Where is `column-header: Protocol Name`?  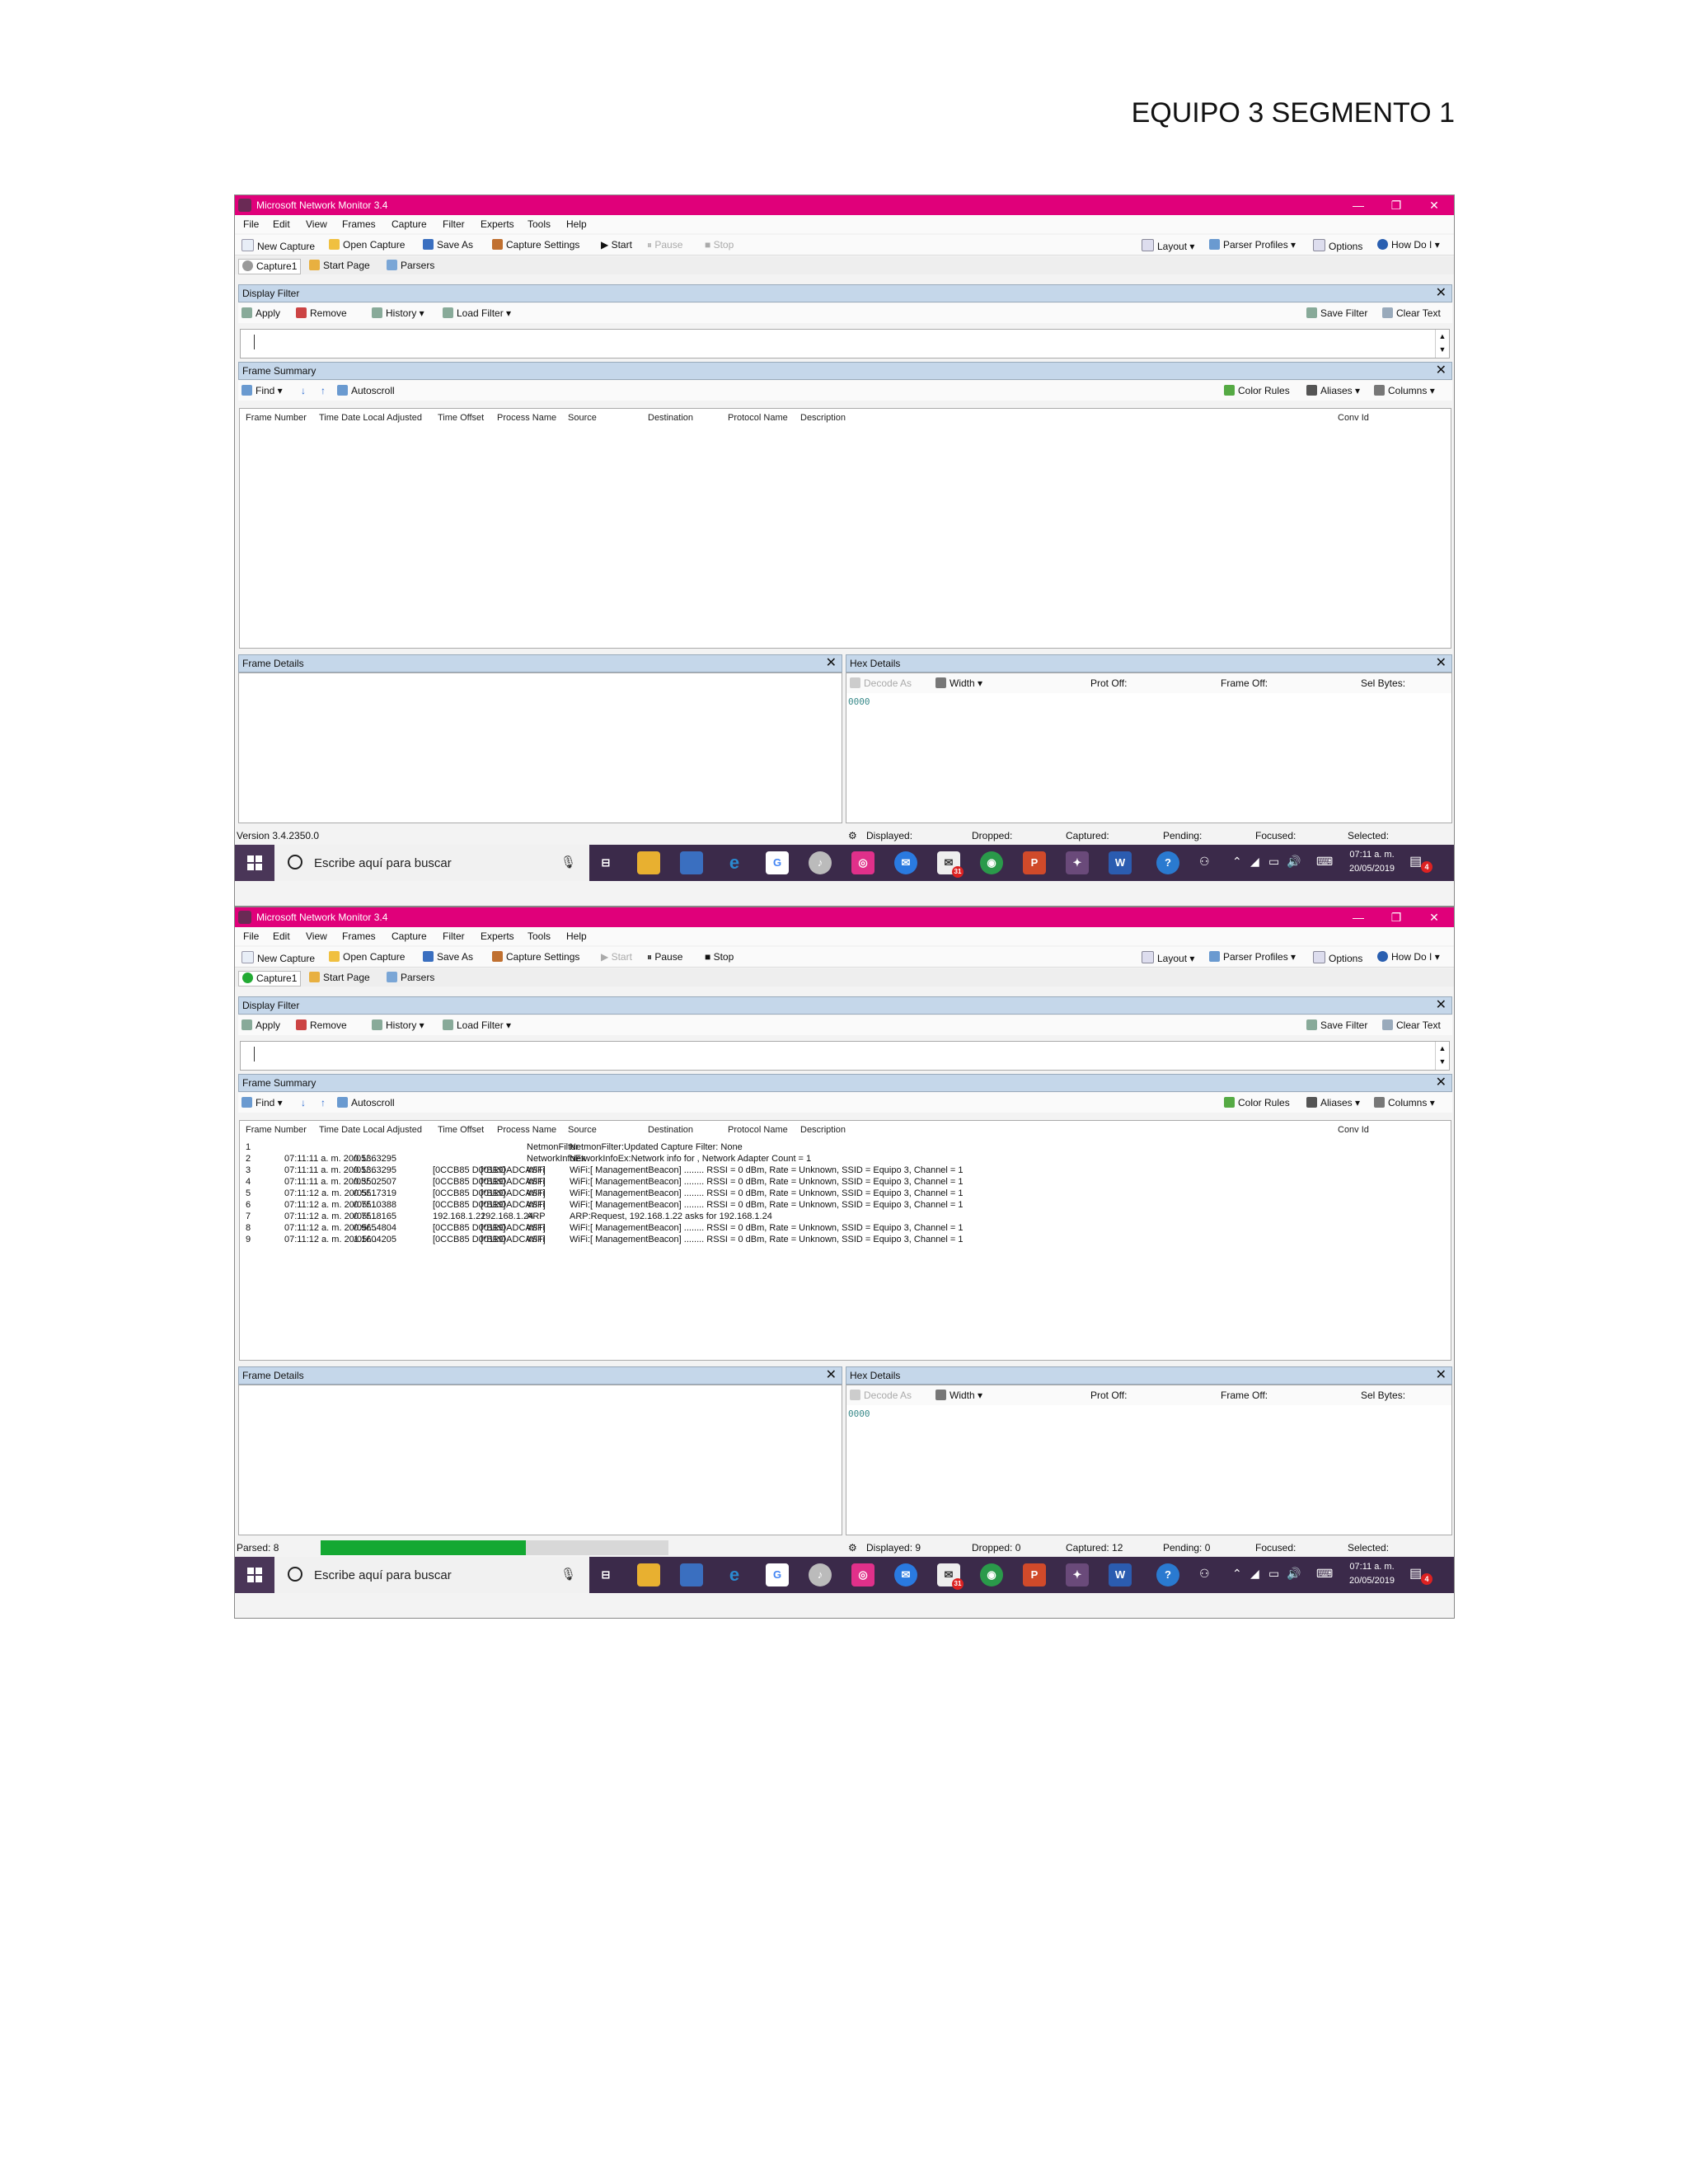
column-header: Protocol Name is located at coordinates (758, 1130).